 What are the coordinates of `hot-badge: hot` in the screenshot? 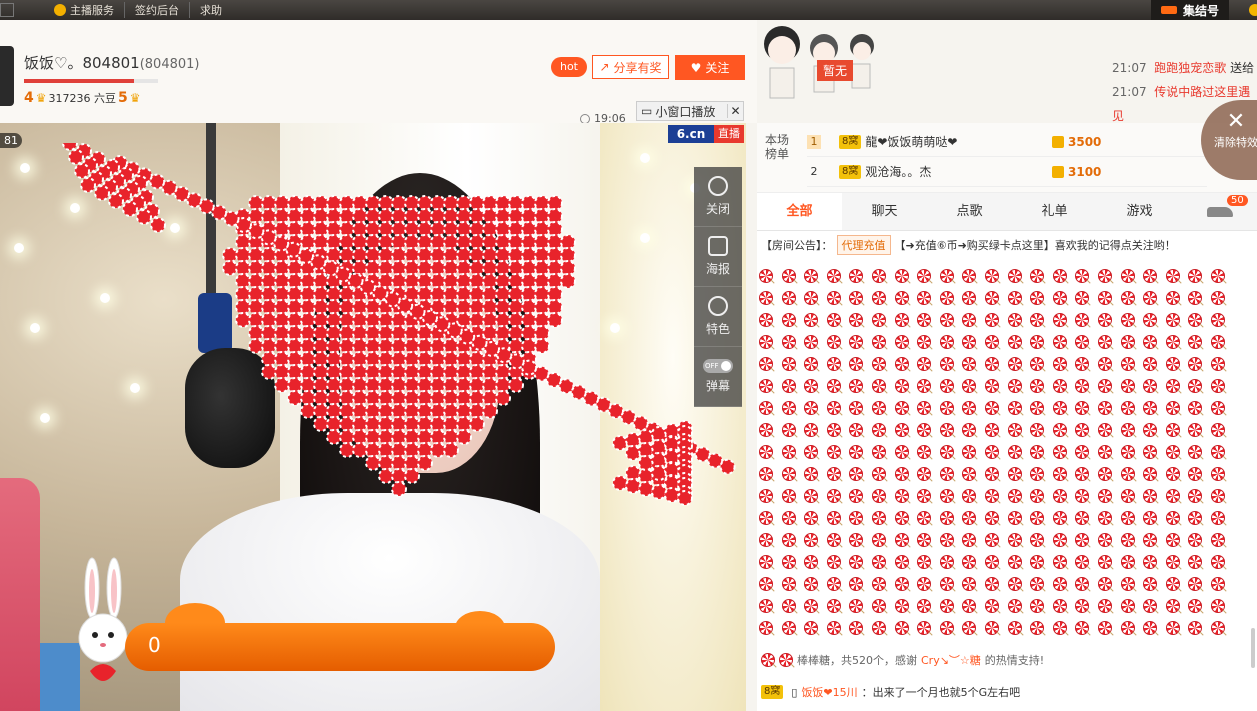 It's located at (569, 67).